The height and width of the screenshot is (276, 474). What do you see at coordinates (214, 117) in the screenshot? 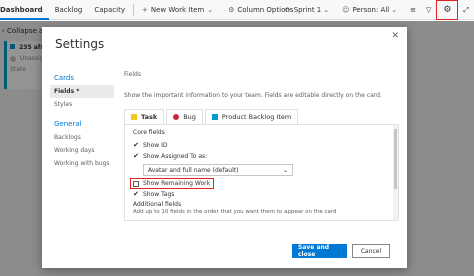
I see `backlog-item-icon` at bounding box center [214, 117].